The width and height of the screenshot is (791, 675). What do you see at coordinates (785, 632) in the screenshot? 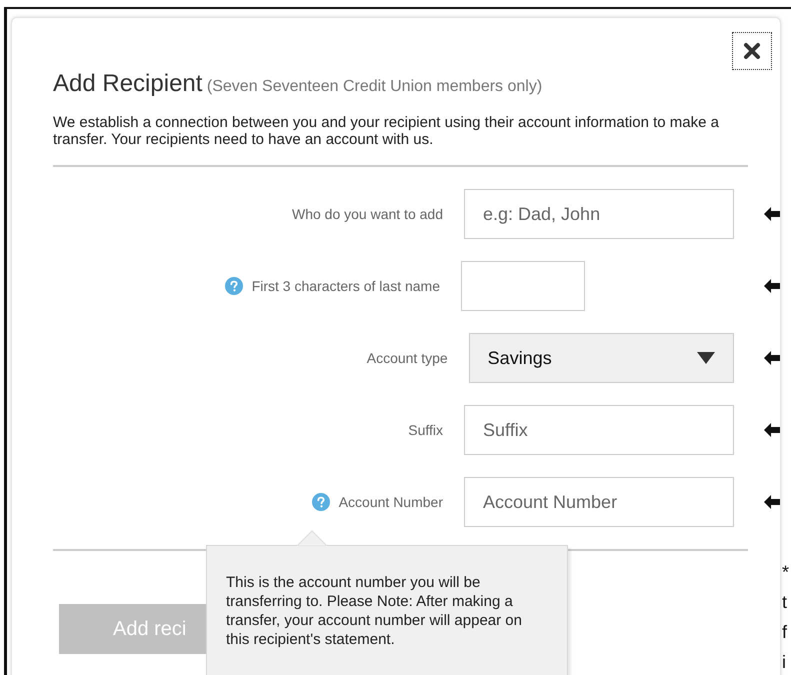
I see `side-note-text: f` at bounding box center [785, 632].